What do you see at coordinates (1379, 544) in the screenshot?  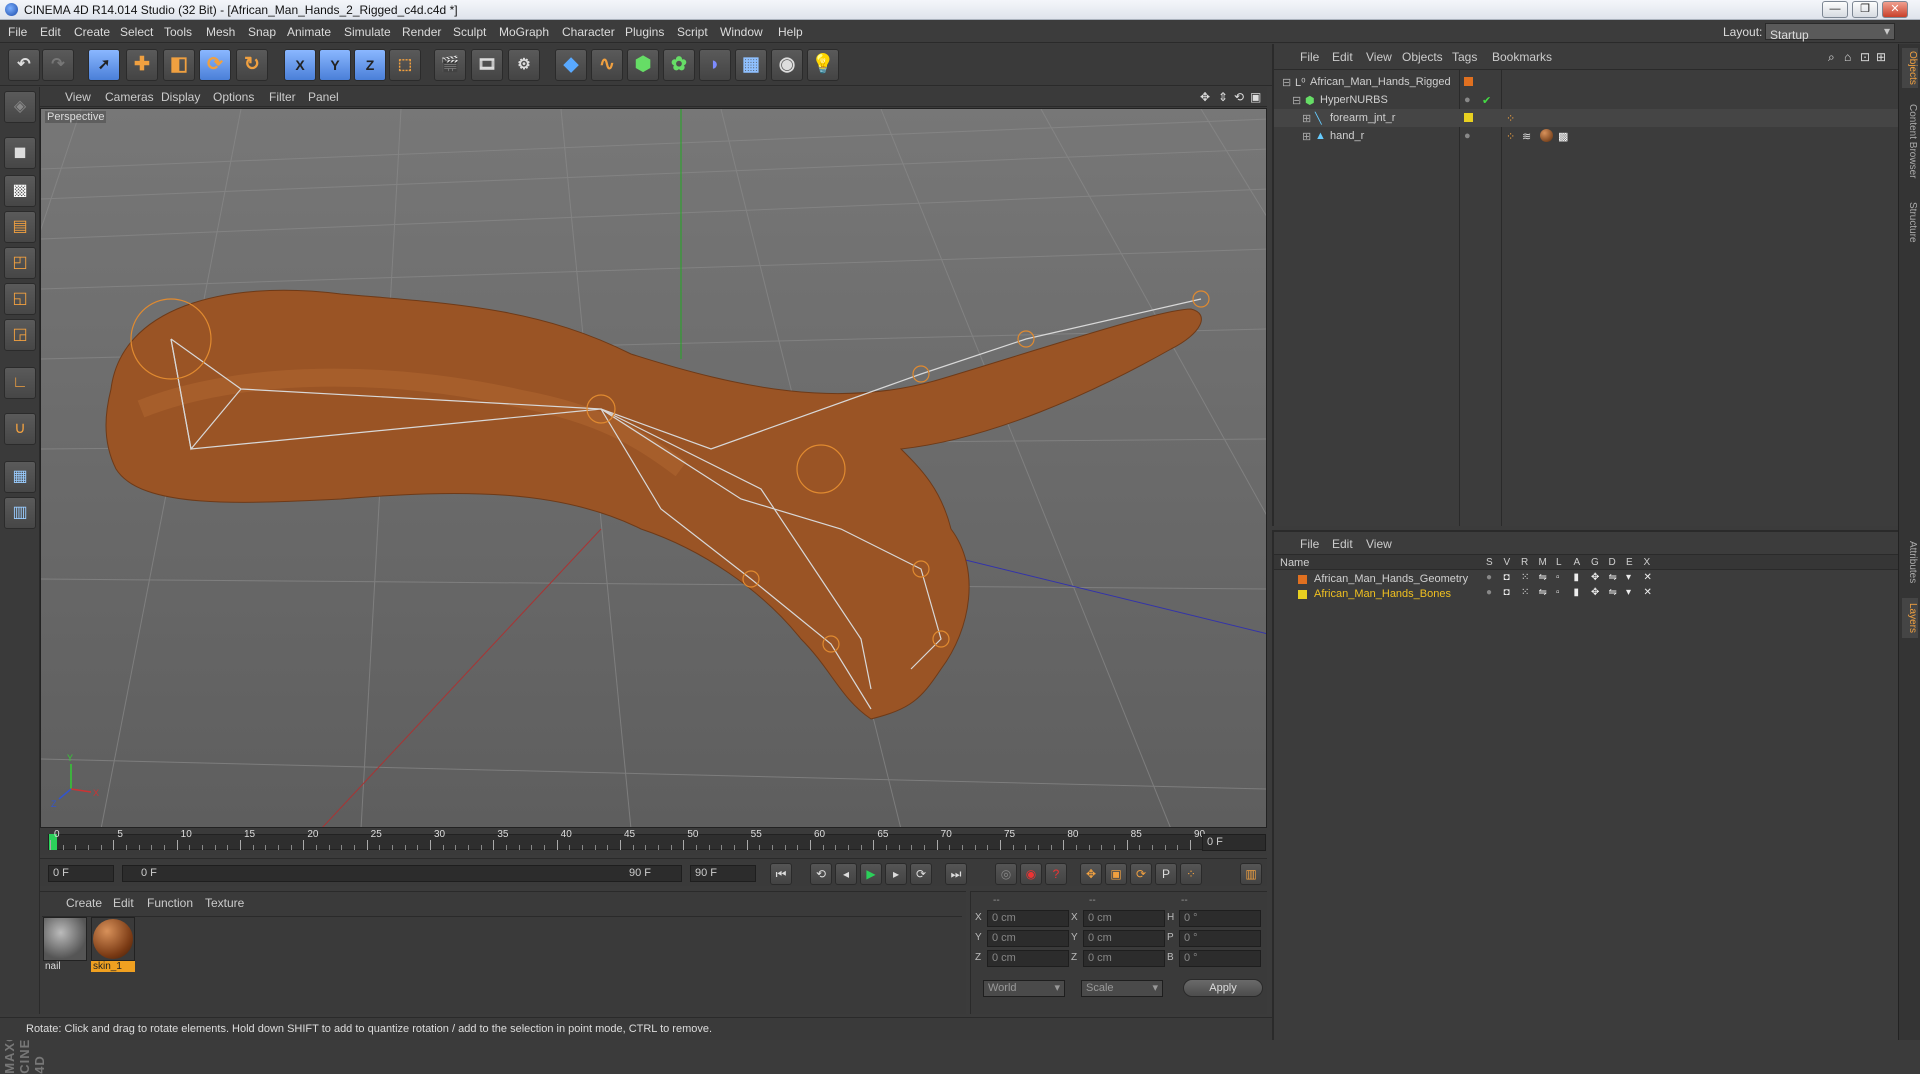 I see `lm-menu-view: View` at bounding box center [1379, 544].